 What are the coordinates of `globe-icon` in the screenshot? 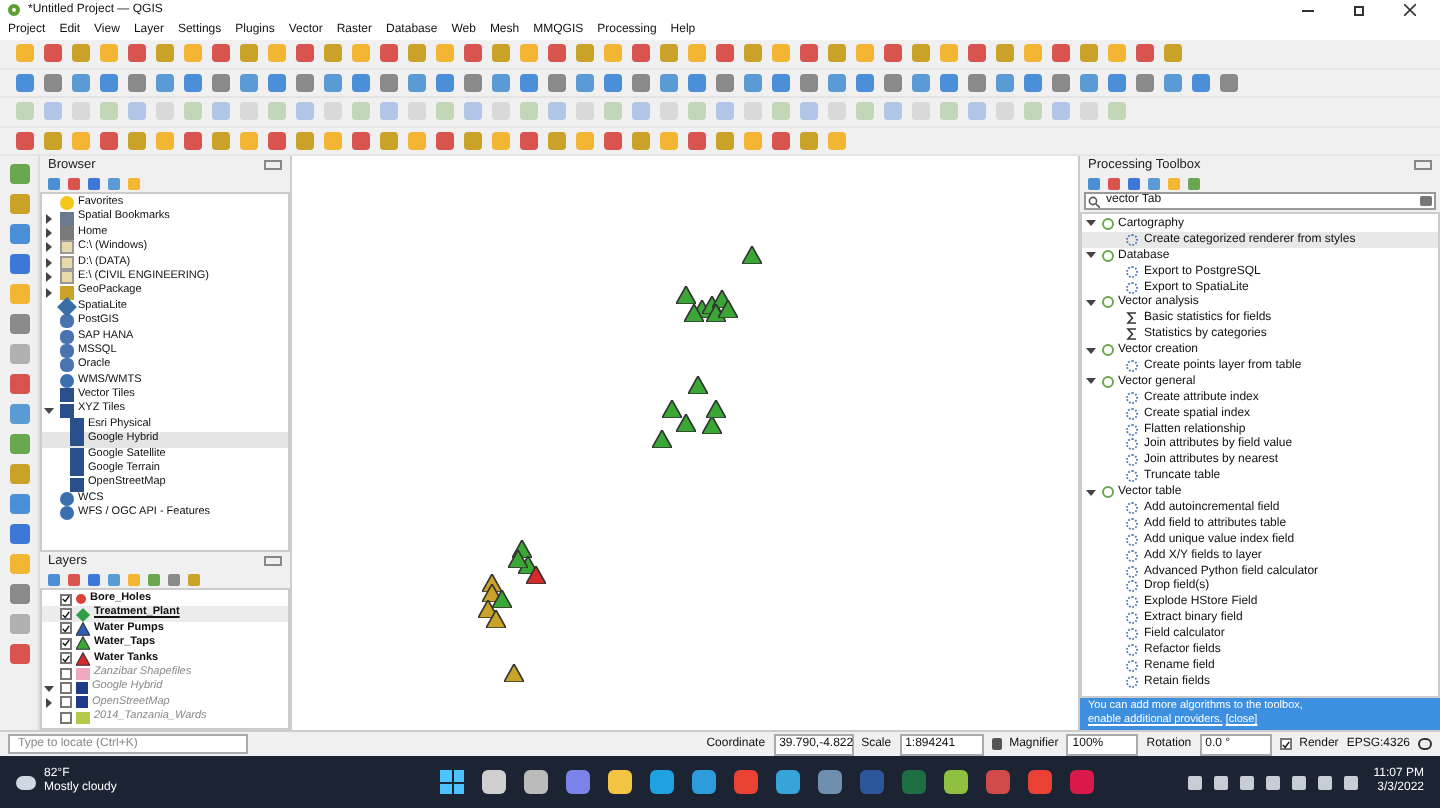 It's located at (67, 380).